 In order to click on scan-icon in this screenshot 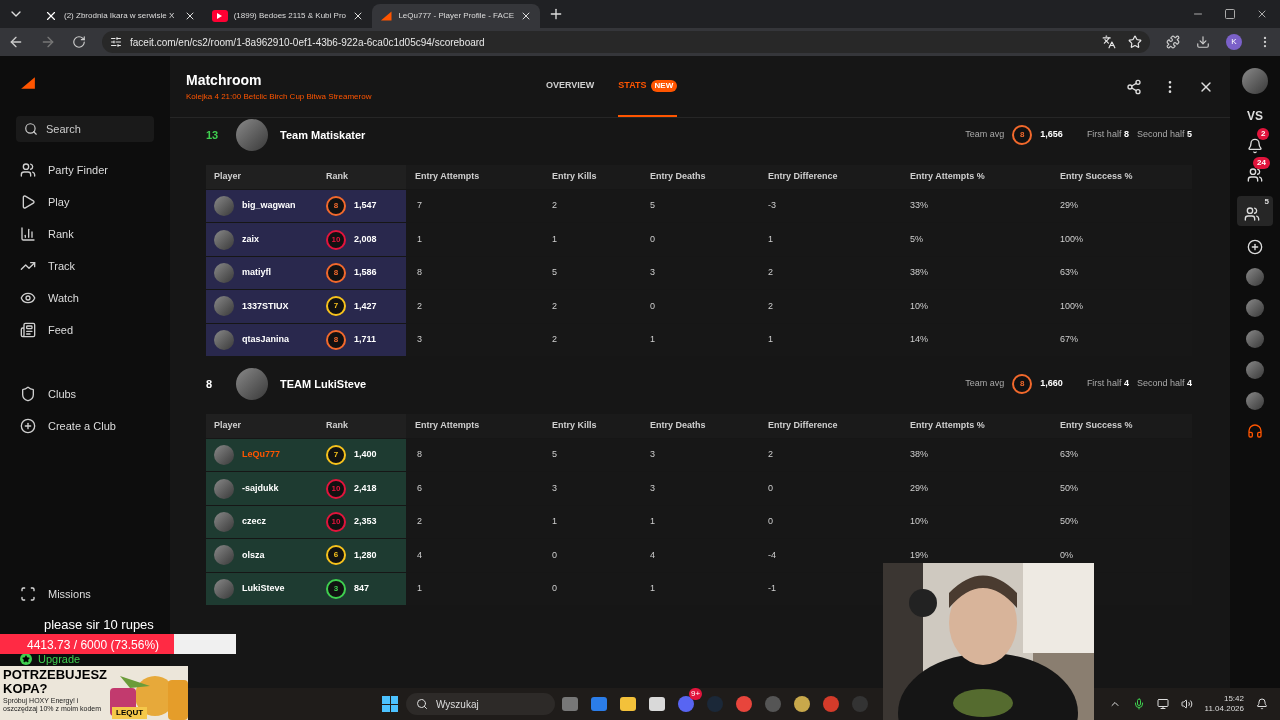, I will do `click(28, 594)`.